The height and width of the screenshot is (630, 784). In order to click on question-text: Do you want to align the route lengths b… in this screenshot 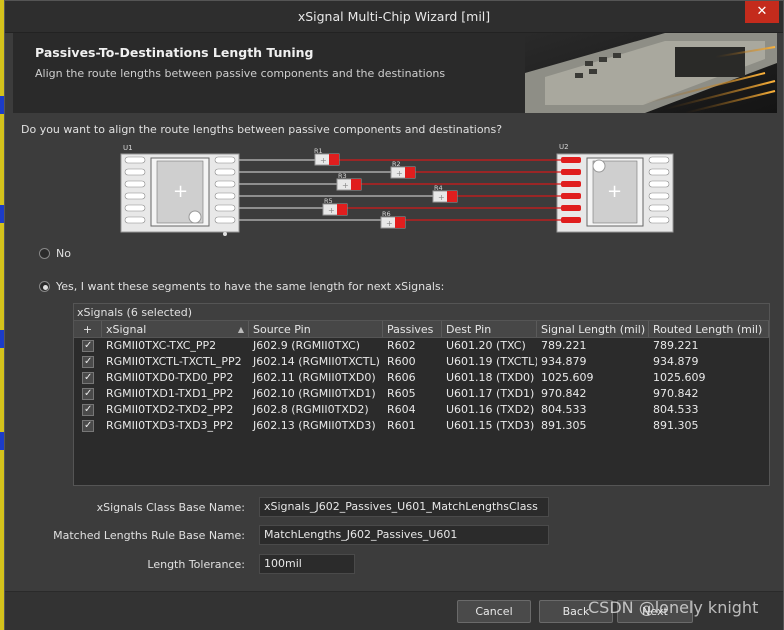, I will do `click(262, 129)`.